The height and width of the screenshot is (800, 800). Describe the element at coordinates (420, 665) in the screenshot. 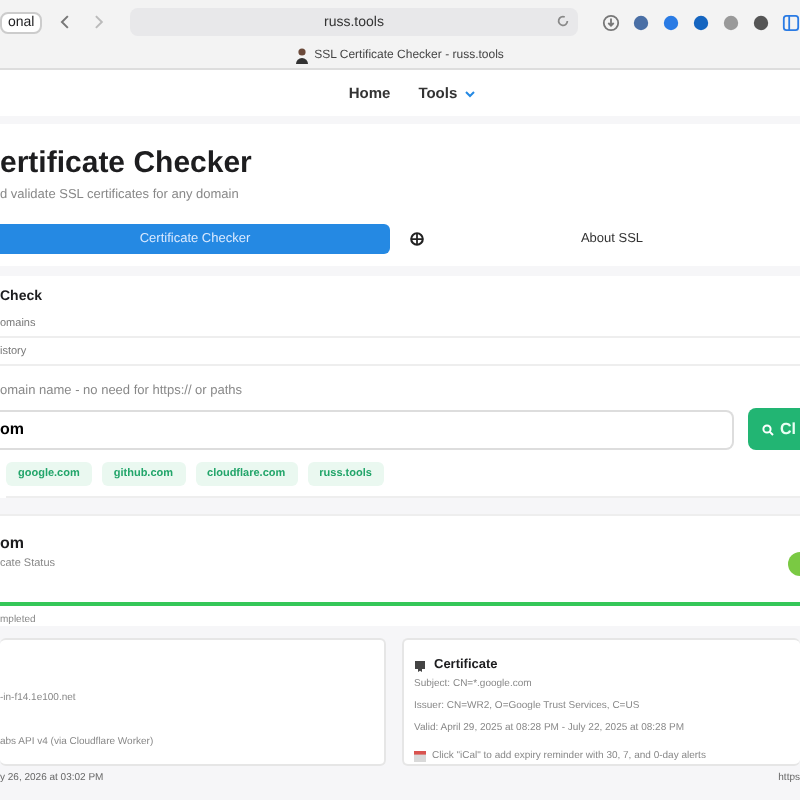

I see `certificate-icon` at that location.